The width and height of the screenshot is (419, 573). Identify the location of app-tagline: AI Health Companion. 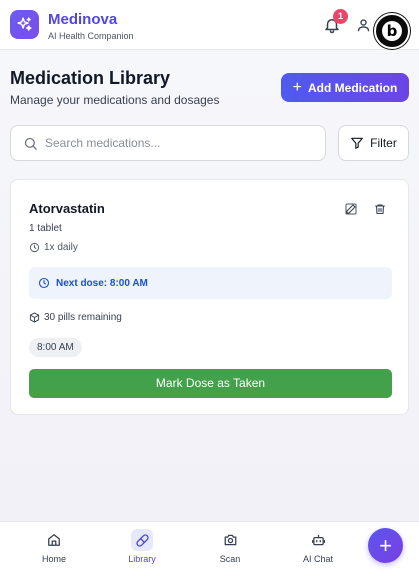
(91, 36).